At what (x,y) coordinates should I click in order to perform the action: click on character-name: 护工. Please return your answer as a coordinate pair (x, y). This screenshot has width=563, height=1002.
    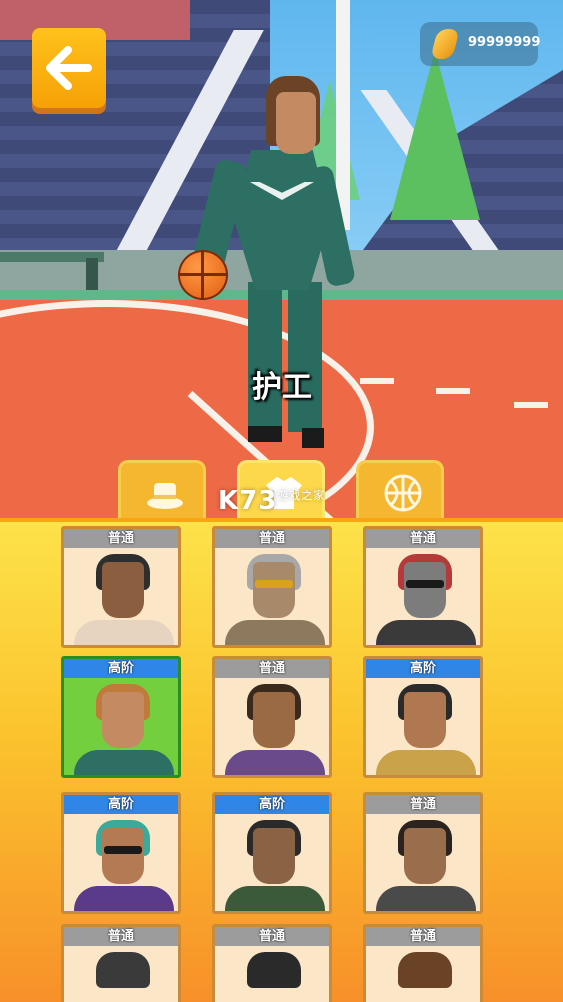
    Looking at the image, I should click on (282, 387).